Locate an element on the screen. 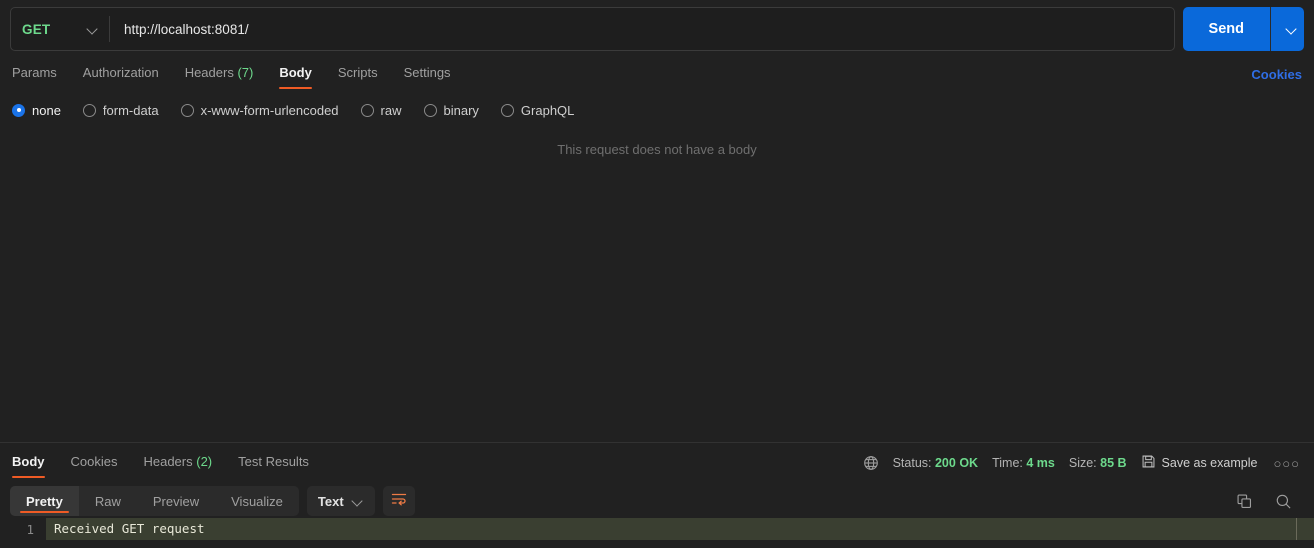 The height and width of the screenshot is (548, 1314). body-type-binary: binary is located at coordinates (451, 110).